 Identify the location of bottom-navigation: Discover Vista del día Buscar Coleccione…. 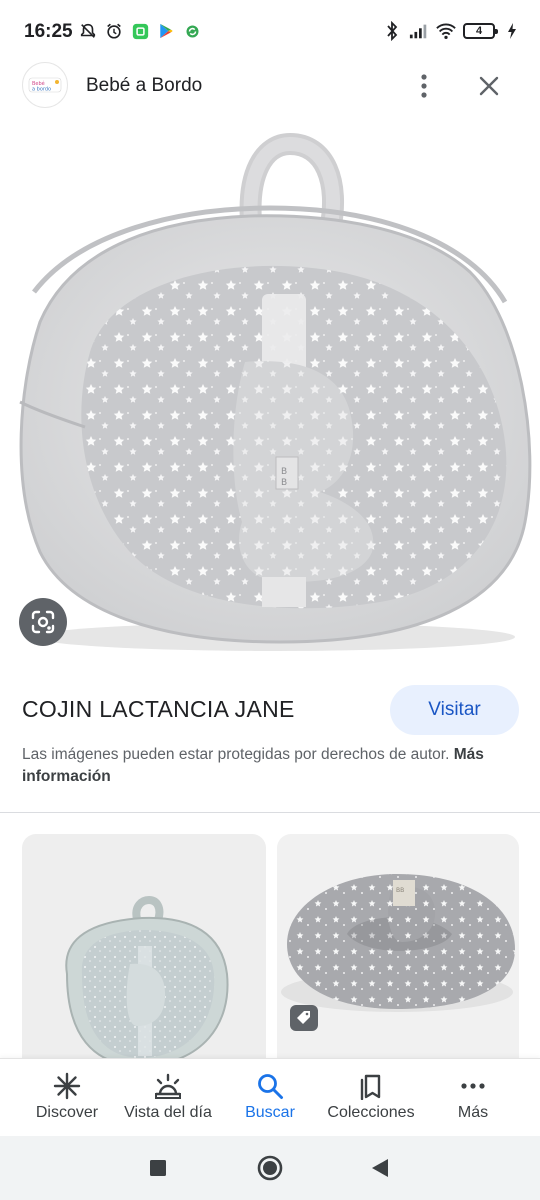
(270, 1097).